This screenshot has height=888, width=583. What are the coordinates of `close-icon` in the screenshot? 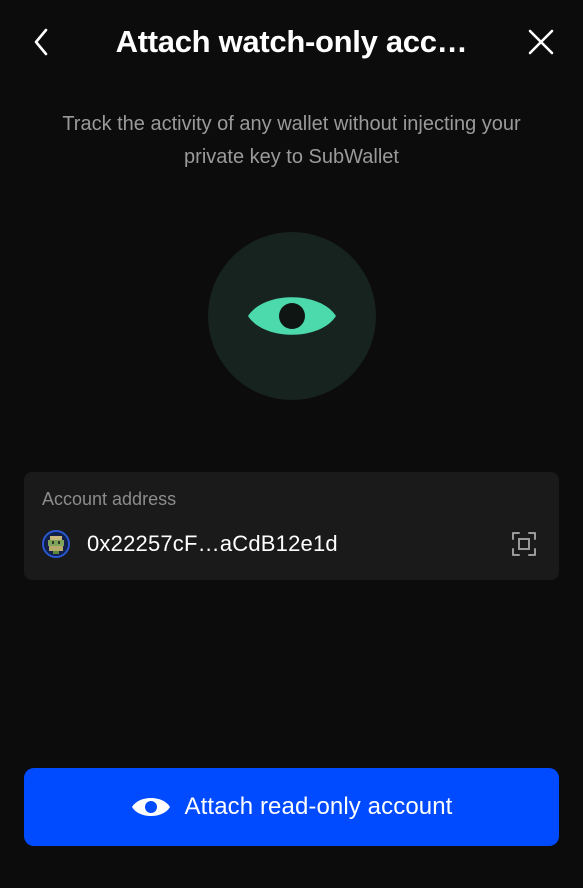 It's located at (541, 42).